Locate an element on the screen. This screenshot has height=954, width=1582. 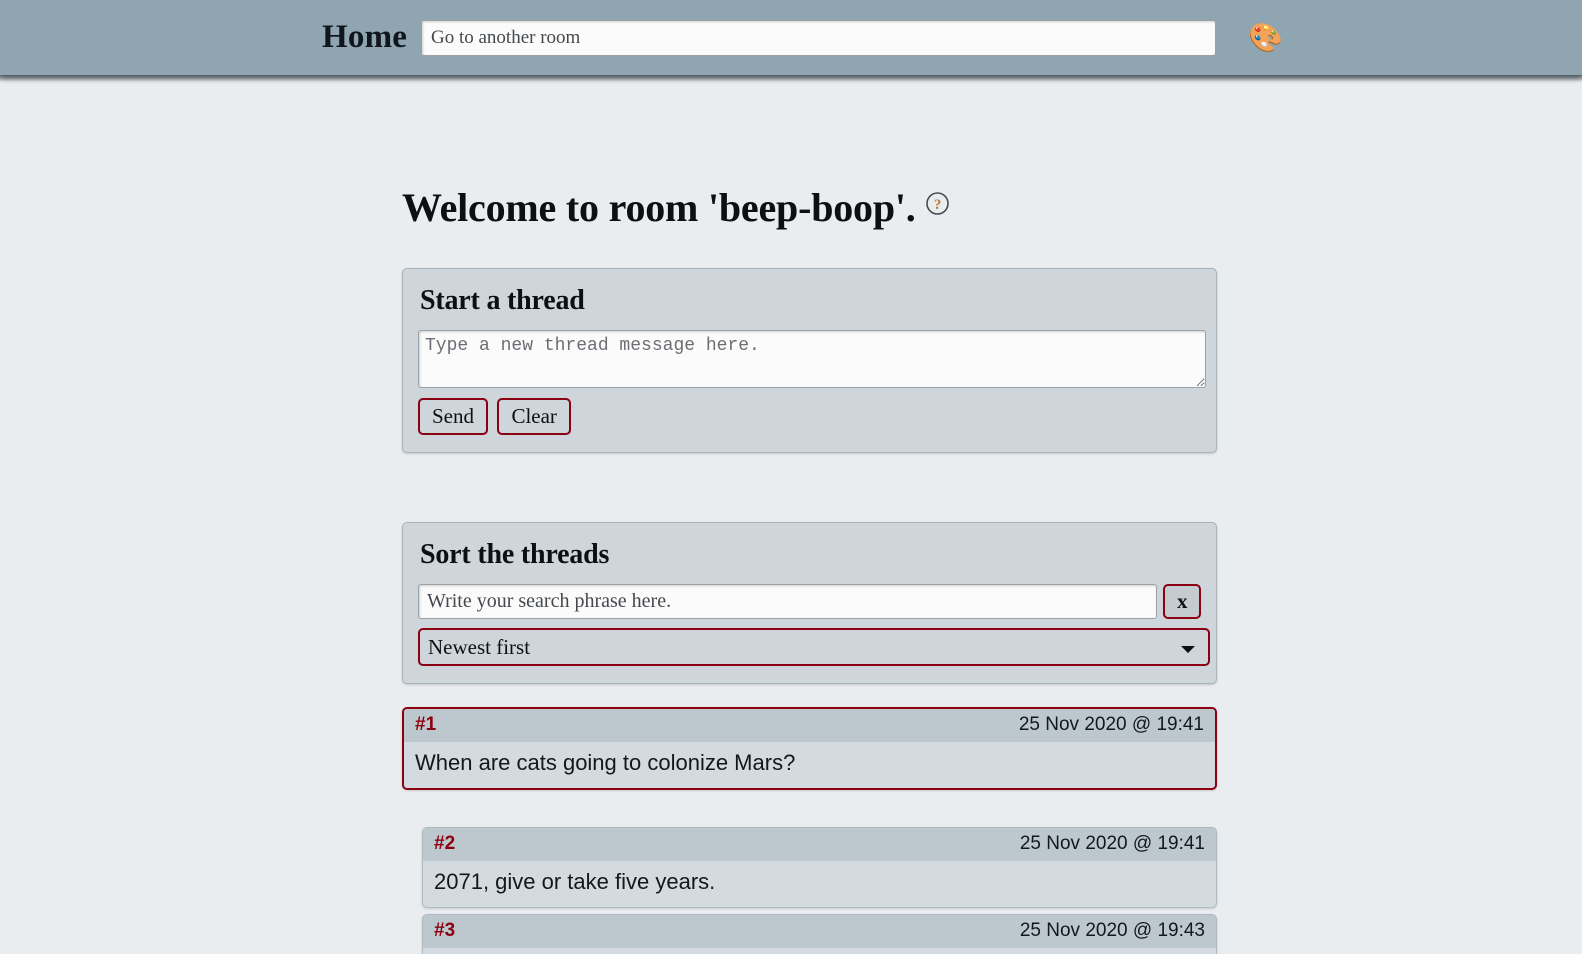
clear-button: Clear is located at coordinates (534, 417).